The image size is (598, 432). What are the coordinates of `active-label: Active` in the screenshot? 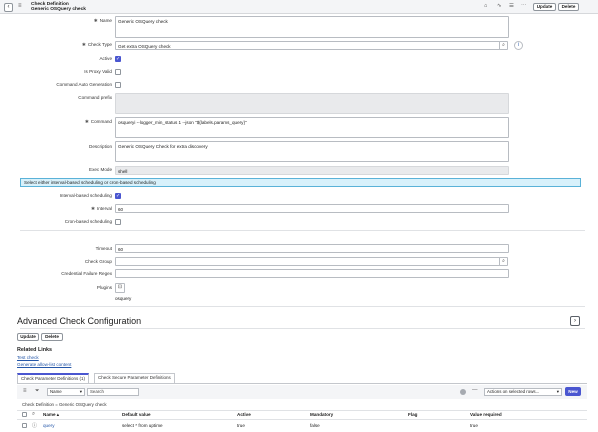 It's located at (105, 58).